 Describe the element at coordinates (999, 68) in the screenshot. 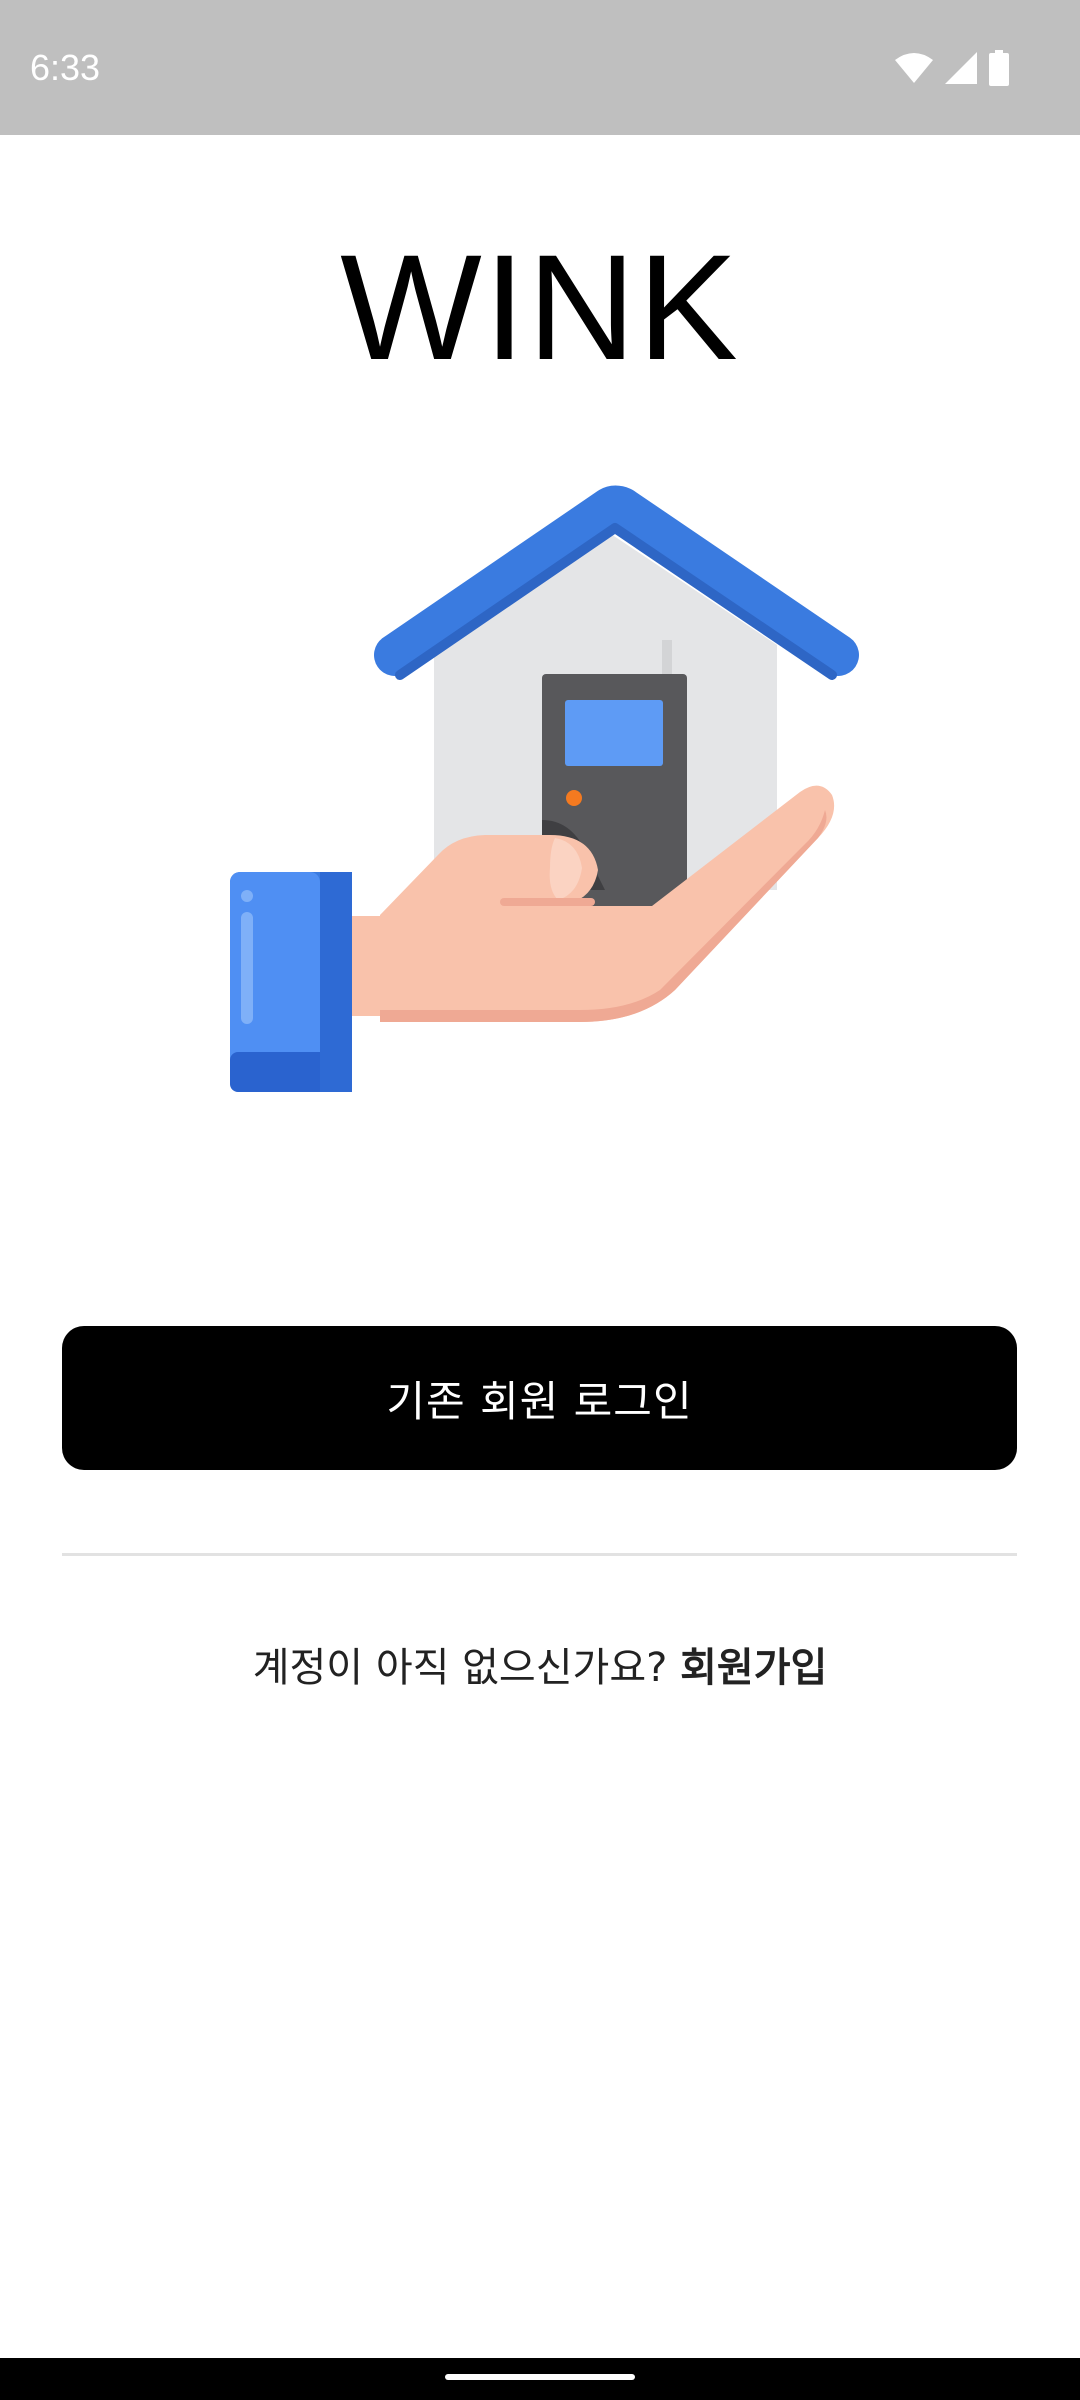

I see `battery-icon` at that location.